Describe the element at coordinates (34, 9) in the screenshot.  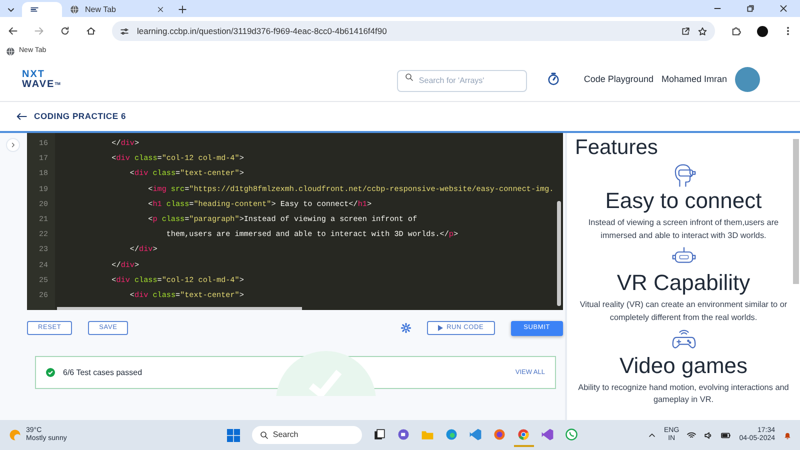
I see `site-favicon` at that location.